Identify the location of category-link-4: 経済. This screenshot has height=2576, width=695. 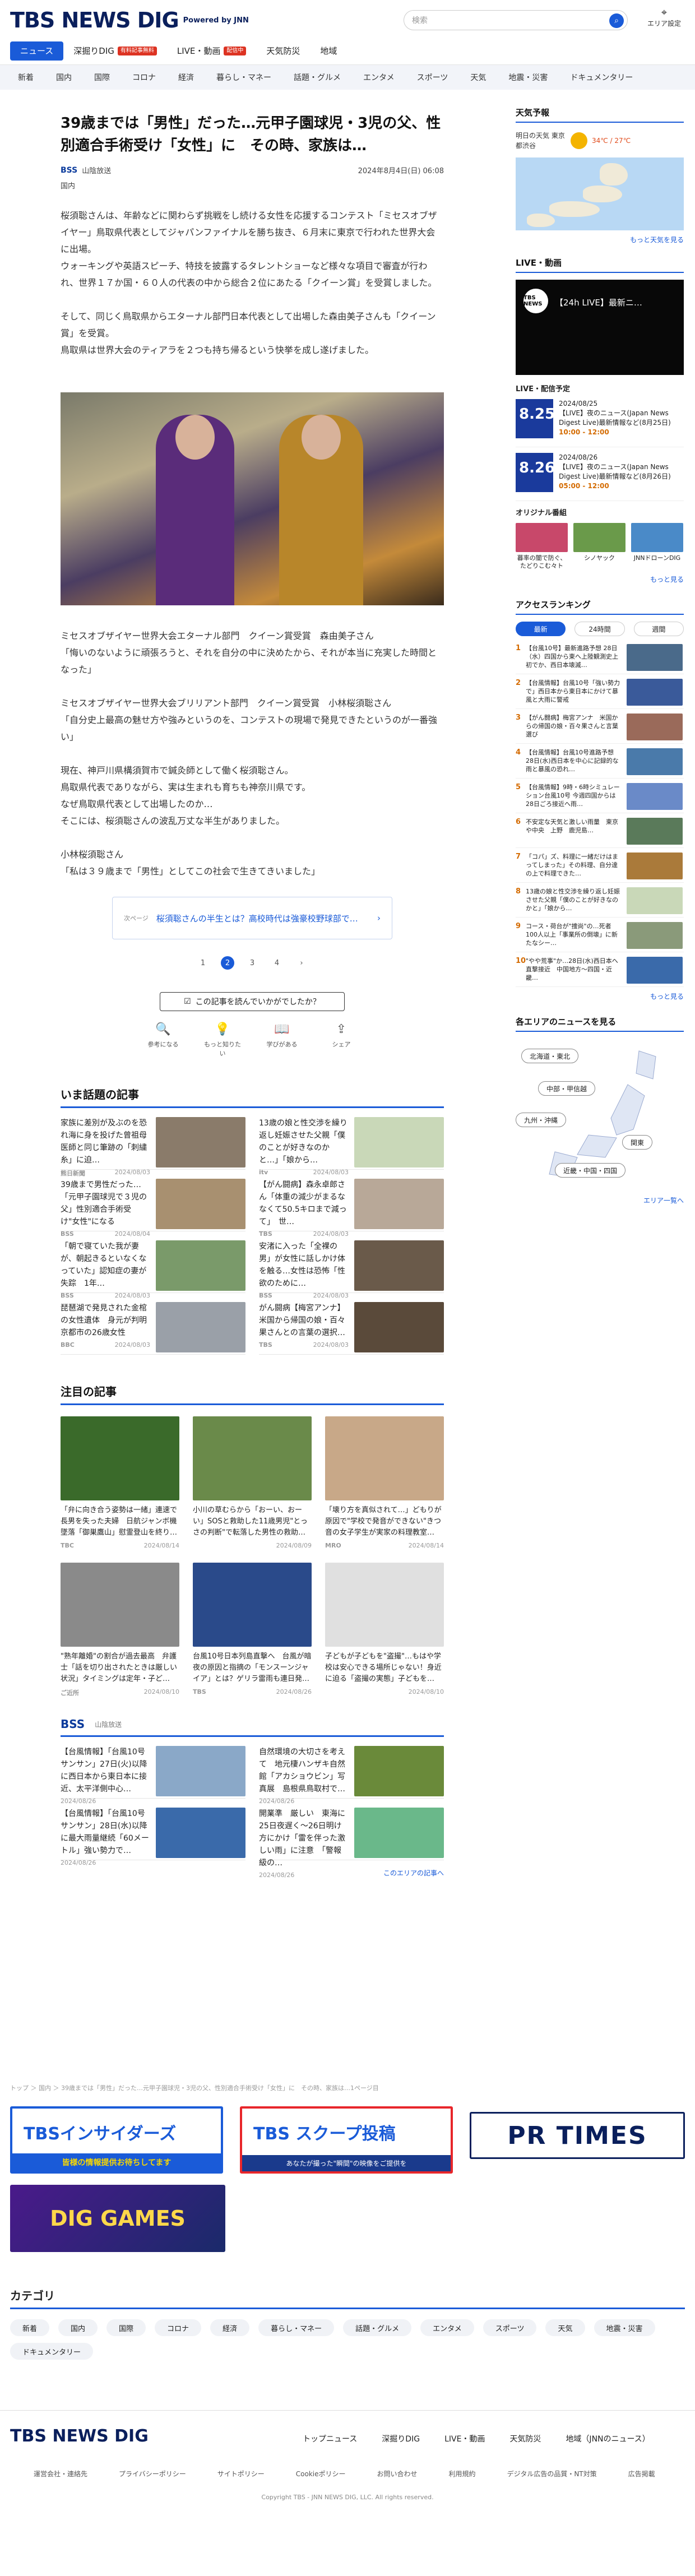
(186, 77).